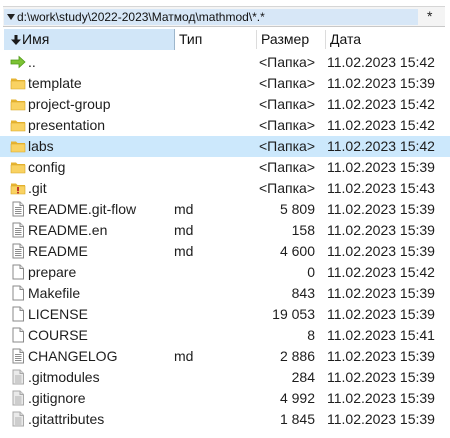 The width and height of the screenshot is (450, 438). I want to click on file-name: README.git-flow, so click(82, 209).